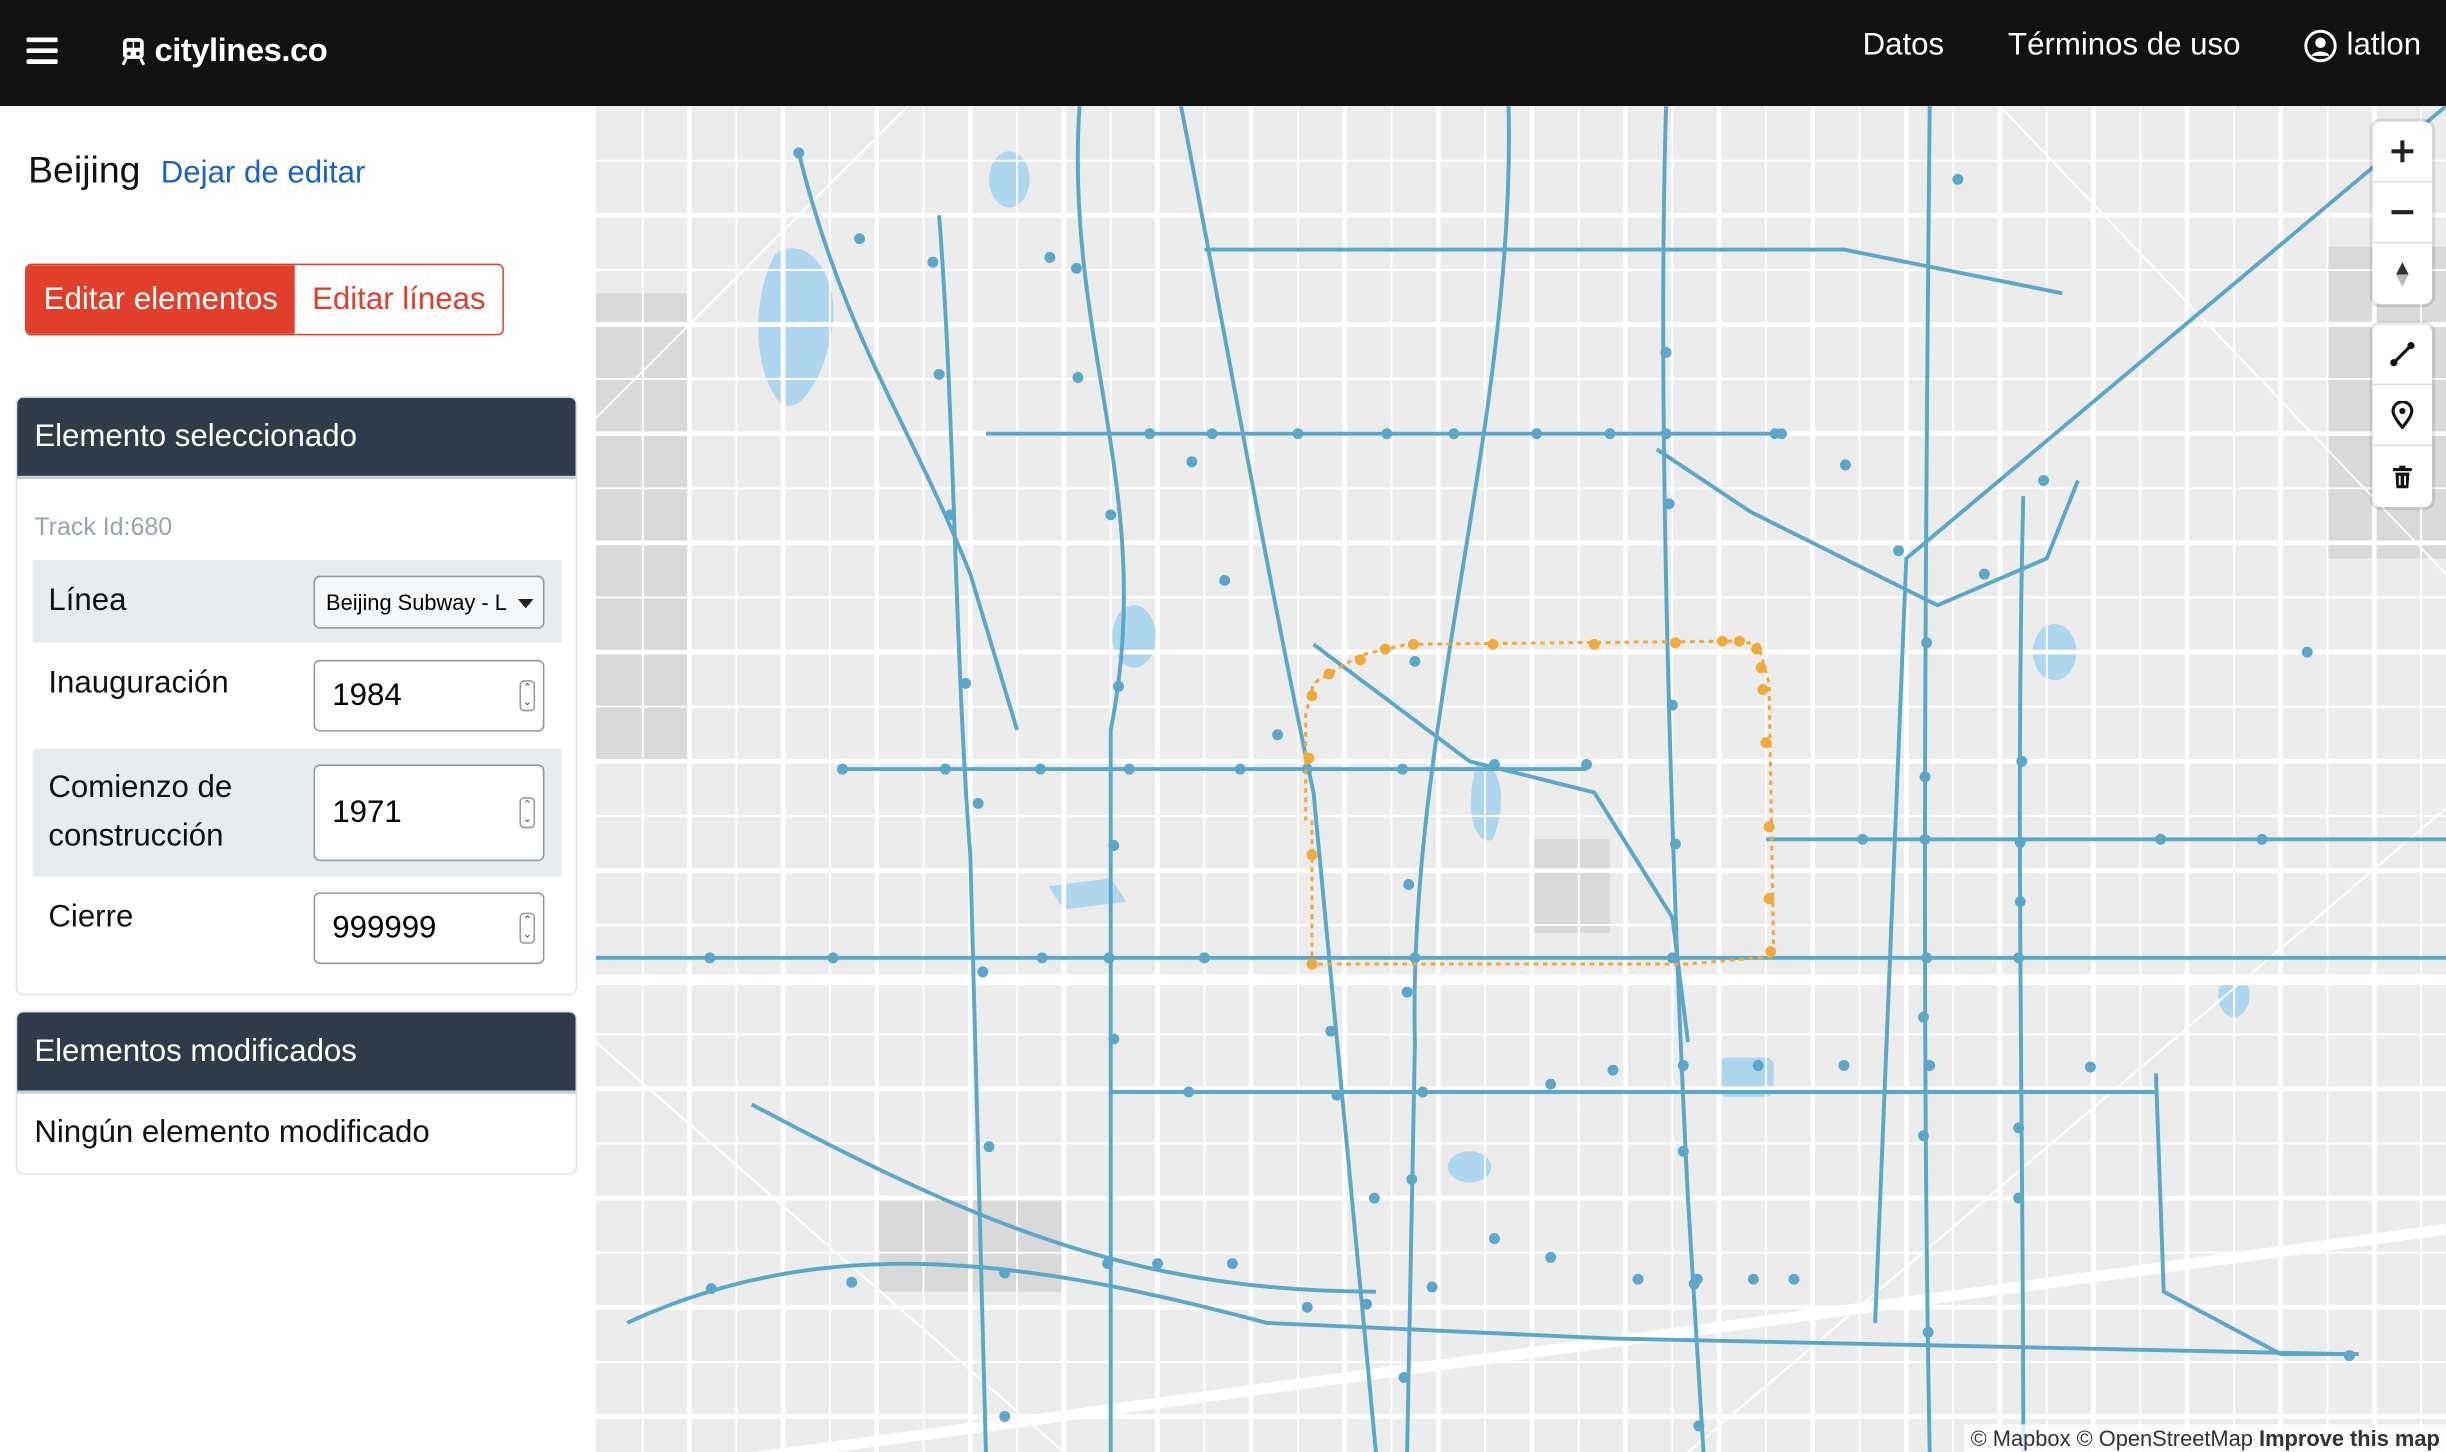 Image resolution: width=2446 pixels, height=1452 pixels. Describe the element at coordinates (297, 812) in the screenshot. I see `buildstart-row: Comienzo de construcción 1971 ⌃ ⌄` at that location.